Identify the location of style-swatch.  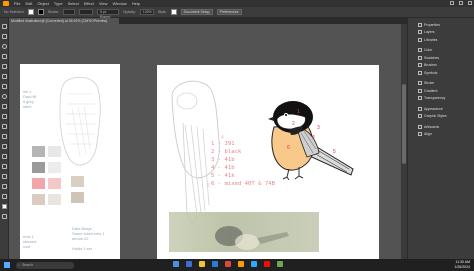
(173, 12).